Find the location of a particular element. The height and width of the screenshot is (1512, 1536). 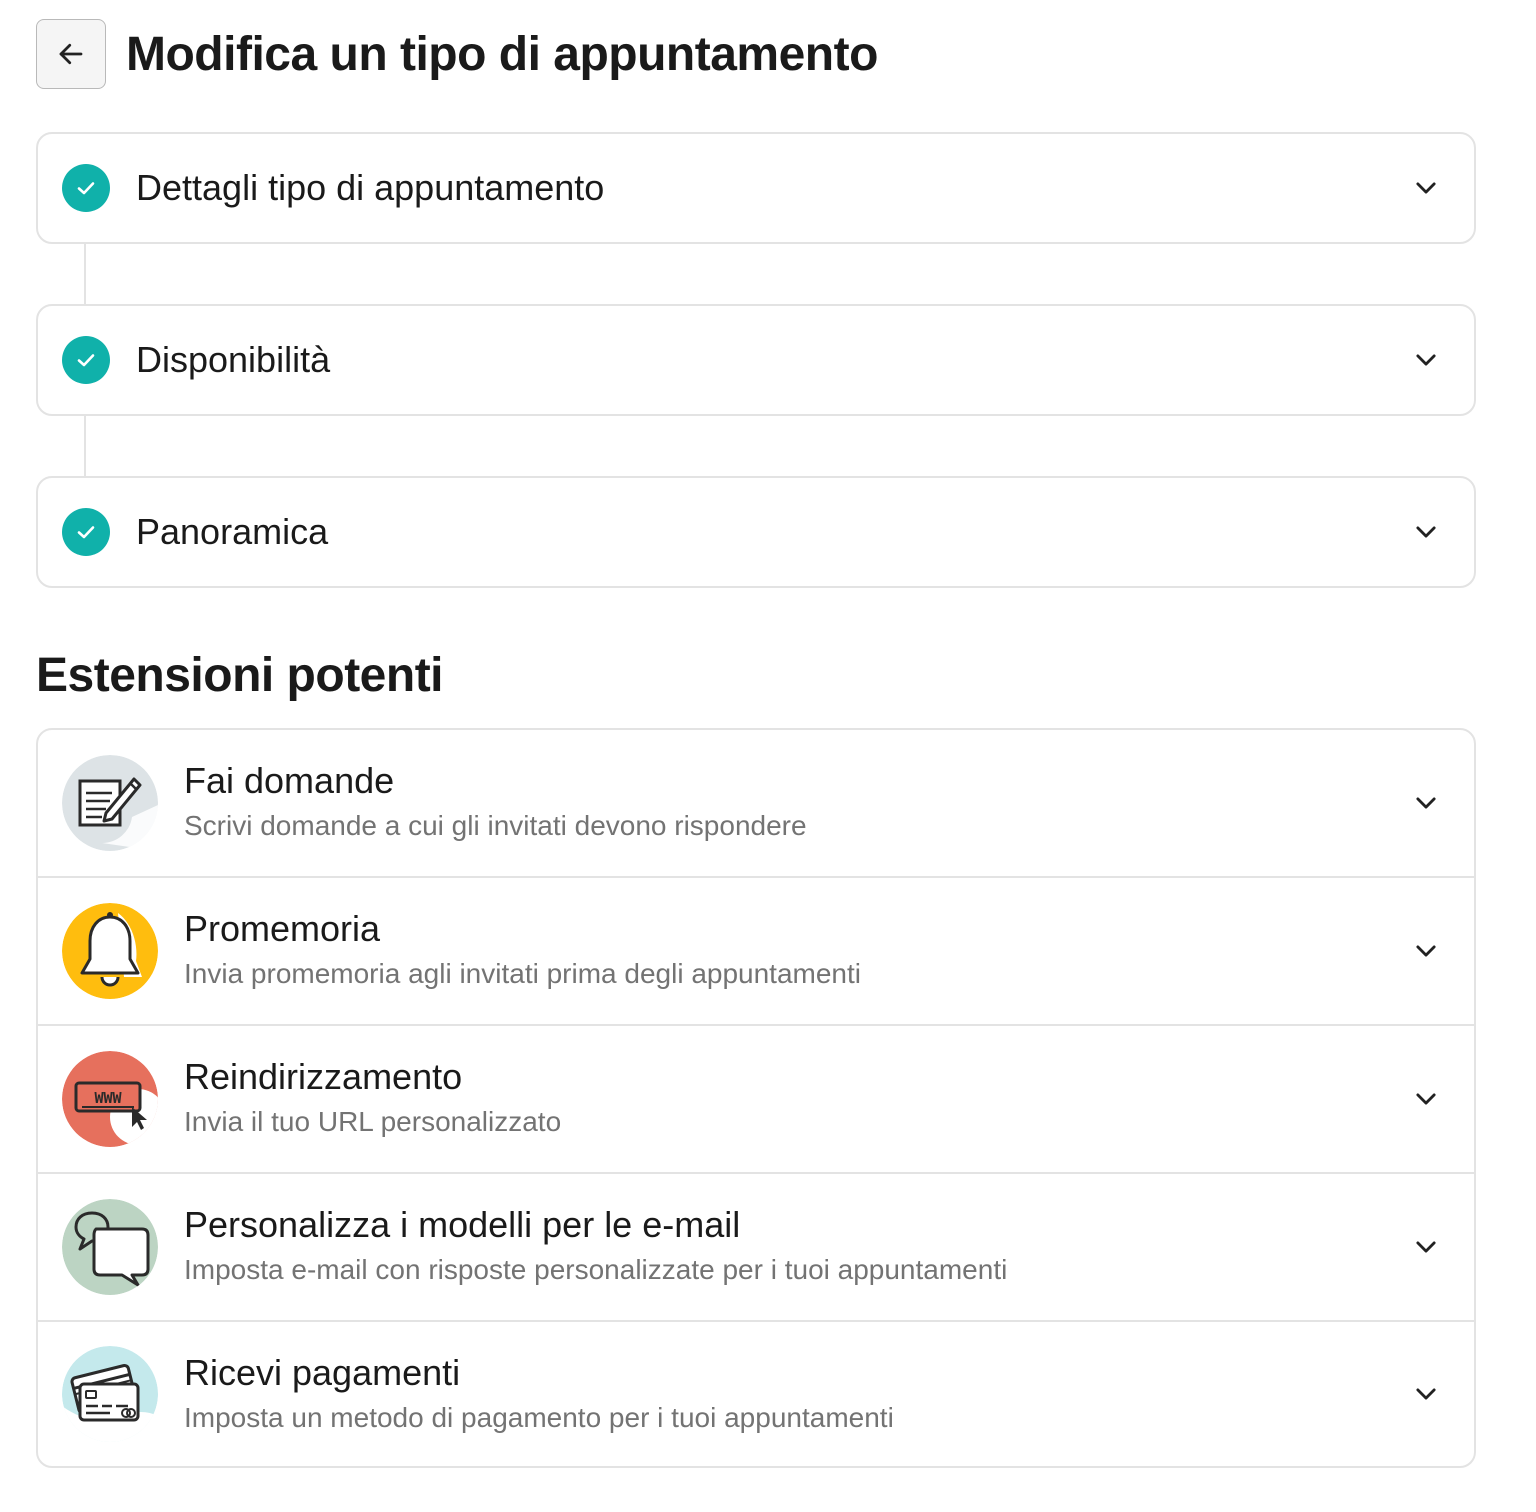

form-pencil-icon is located at coordinates (110, 803).